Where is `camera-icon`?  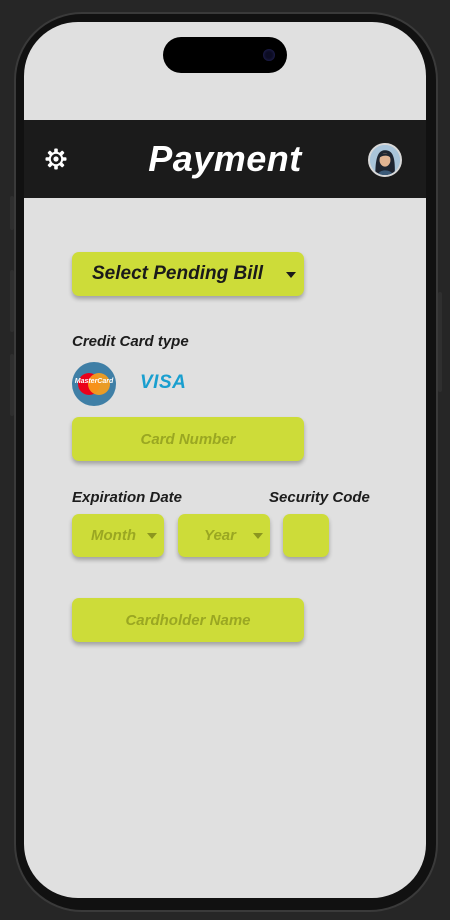 camera-icon is located at coordinates (269, 55).